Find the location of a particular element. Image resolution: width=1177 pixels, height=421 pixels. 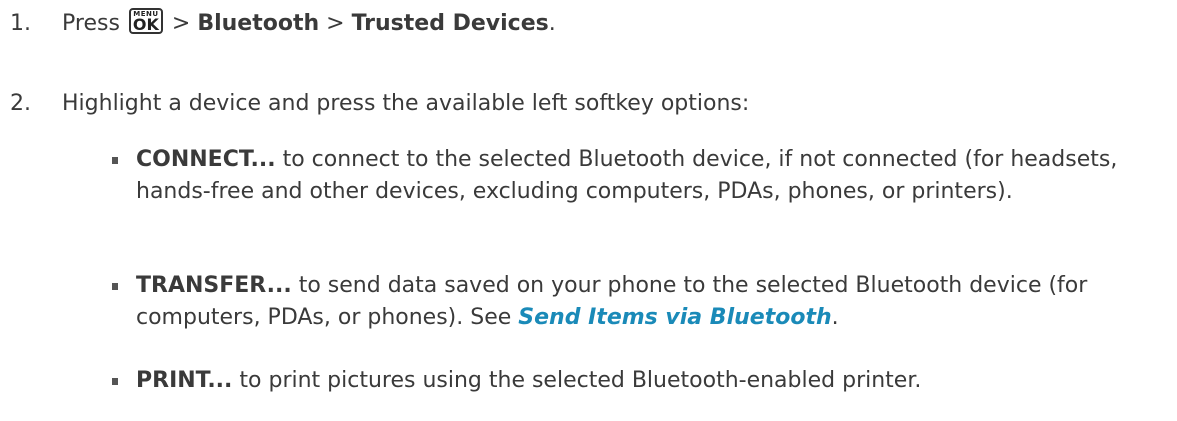

send-items-link: Send Items via Bluetooth is located at coordinates (674, 317).